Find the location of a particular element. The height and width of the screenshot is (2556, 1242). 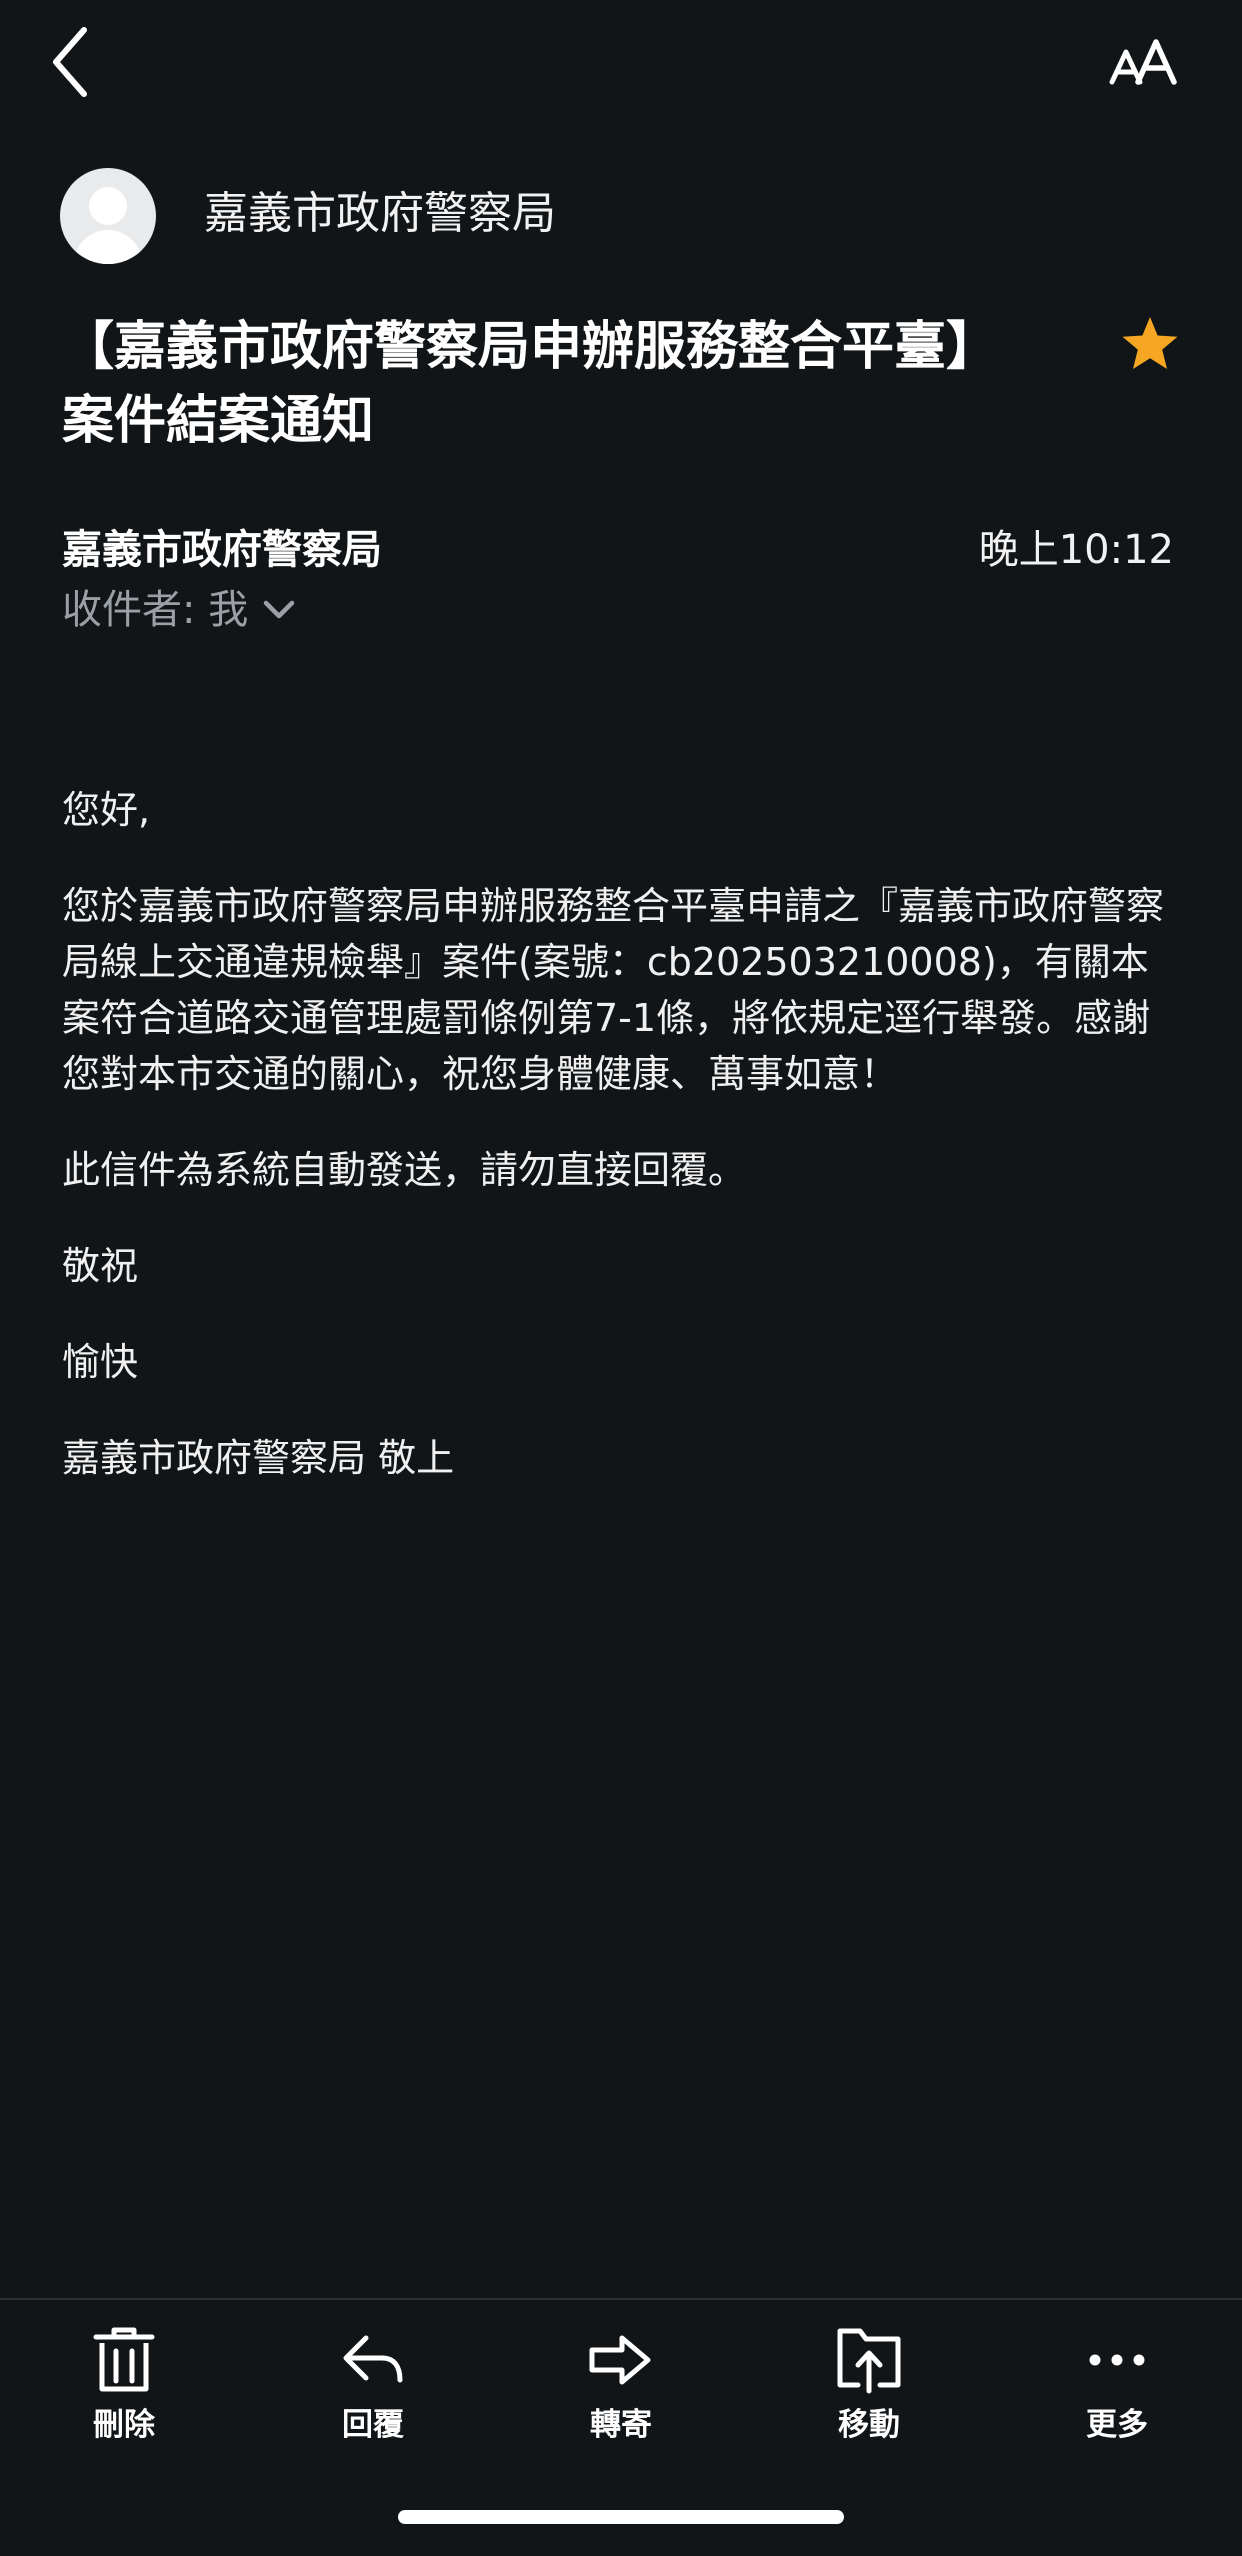

reply-label: 回覆 is located at coordinates (373, 2425).